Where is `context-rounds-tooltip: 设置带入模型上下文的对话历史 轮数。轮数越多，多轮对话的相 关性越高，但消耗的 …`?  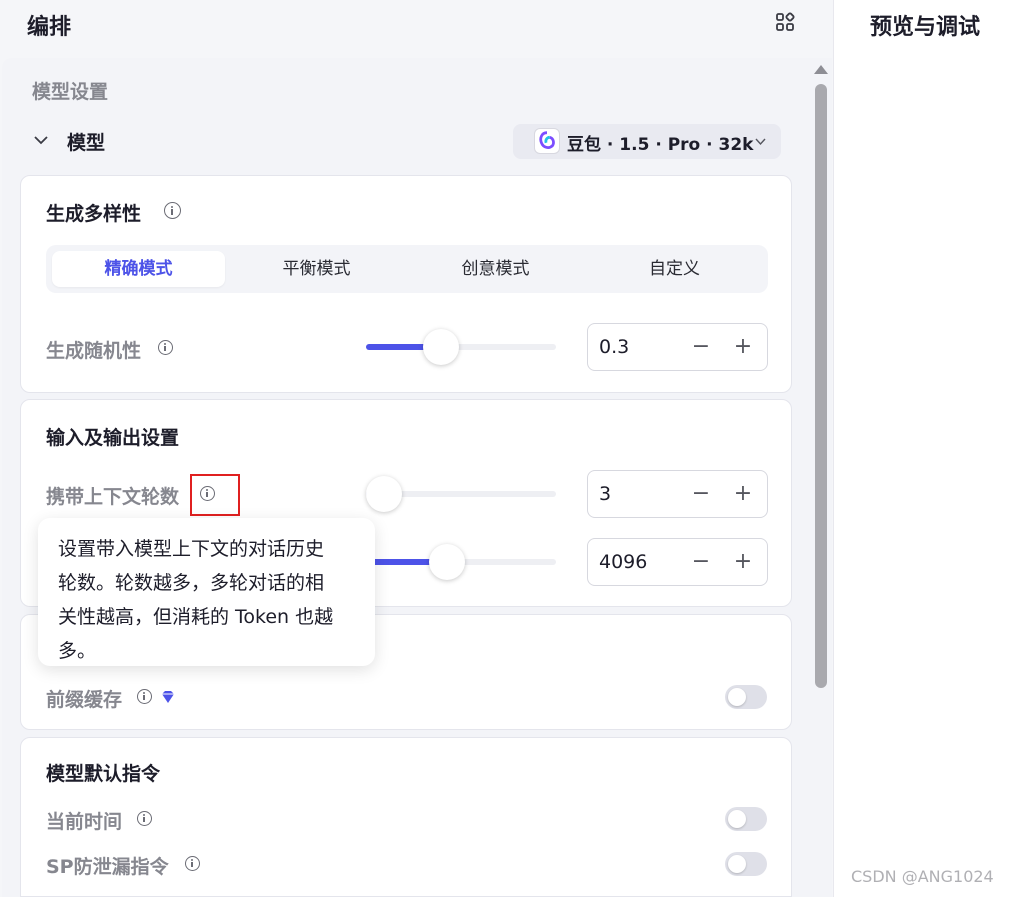
context-rounds-tooltip: 设置带入模型上下文的对话历史 轮数。轮数越多，多轮对话的相 关性越高，但消耗的 … is located at coordinates (206, 592).